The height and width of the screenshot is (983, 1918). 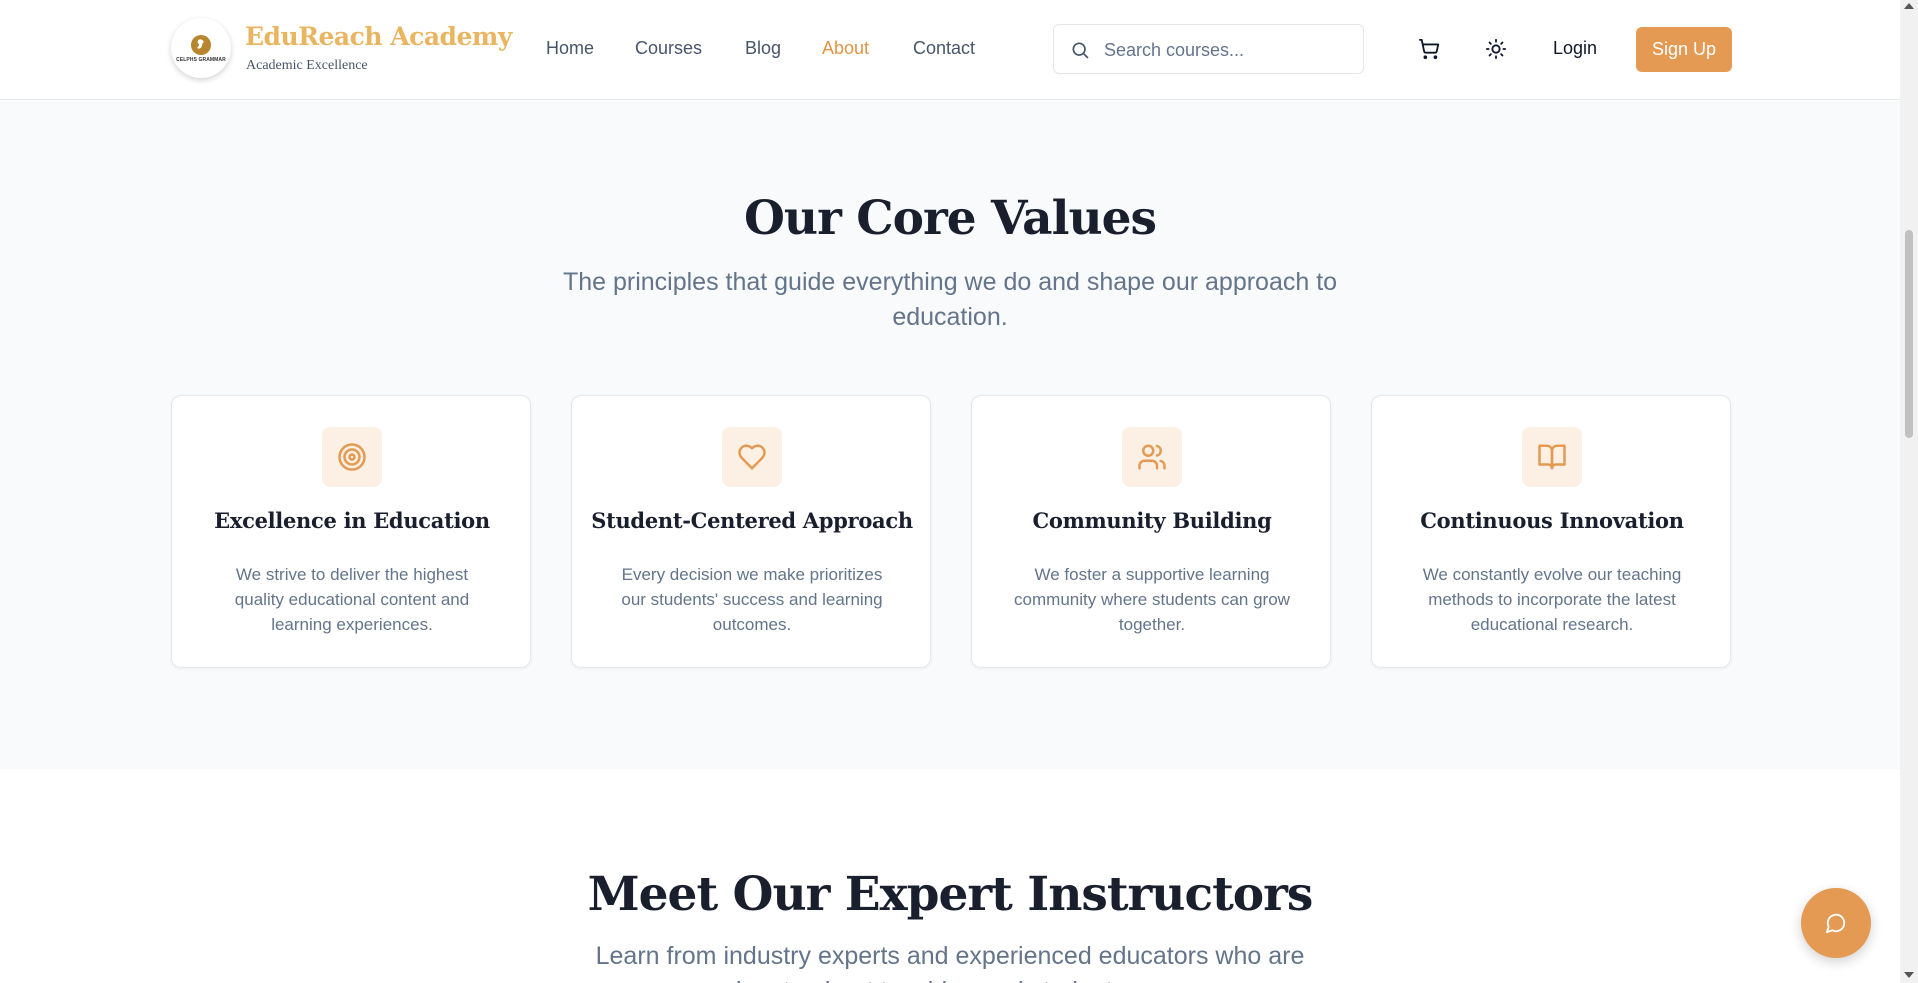 I want to click on logo-text: CELPHS GRAMMAR, so click(x=201, y=59).